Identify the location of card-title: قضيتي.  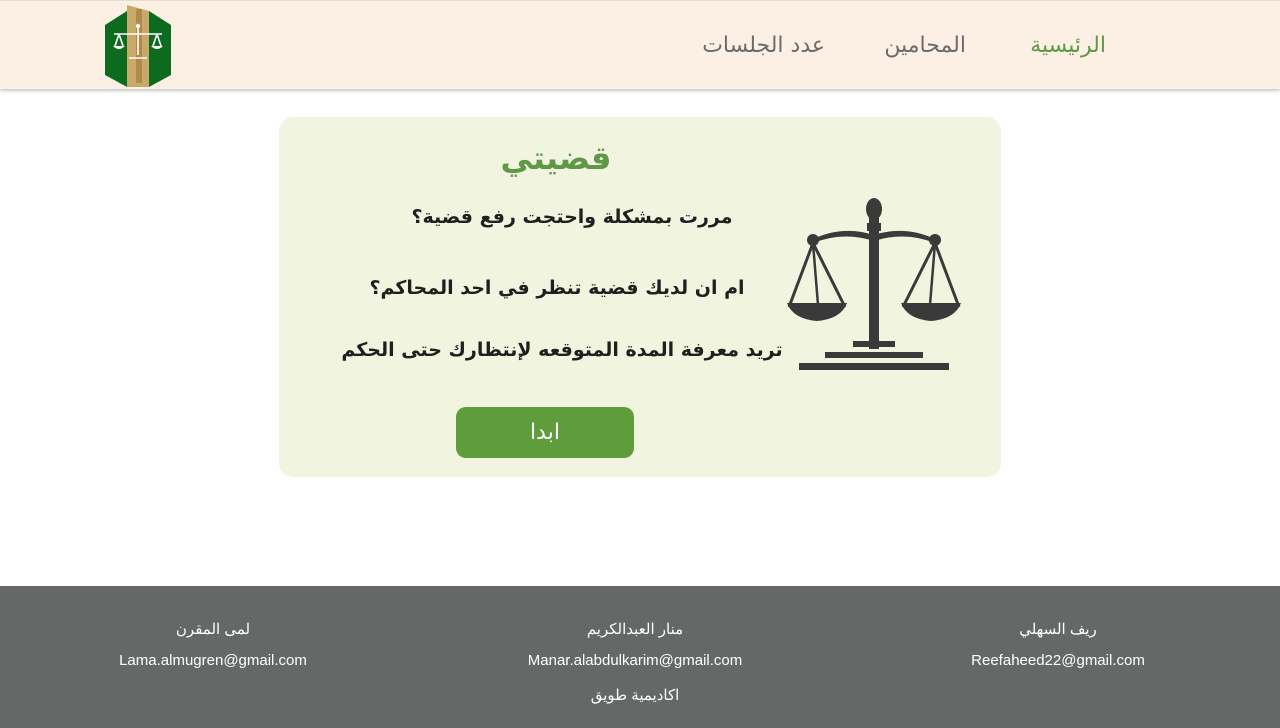
(556, 158).